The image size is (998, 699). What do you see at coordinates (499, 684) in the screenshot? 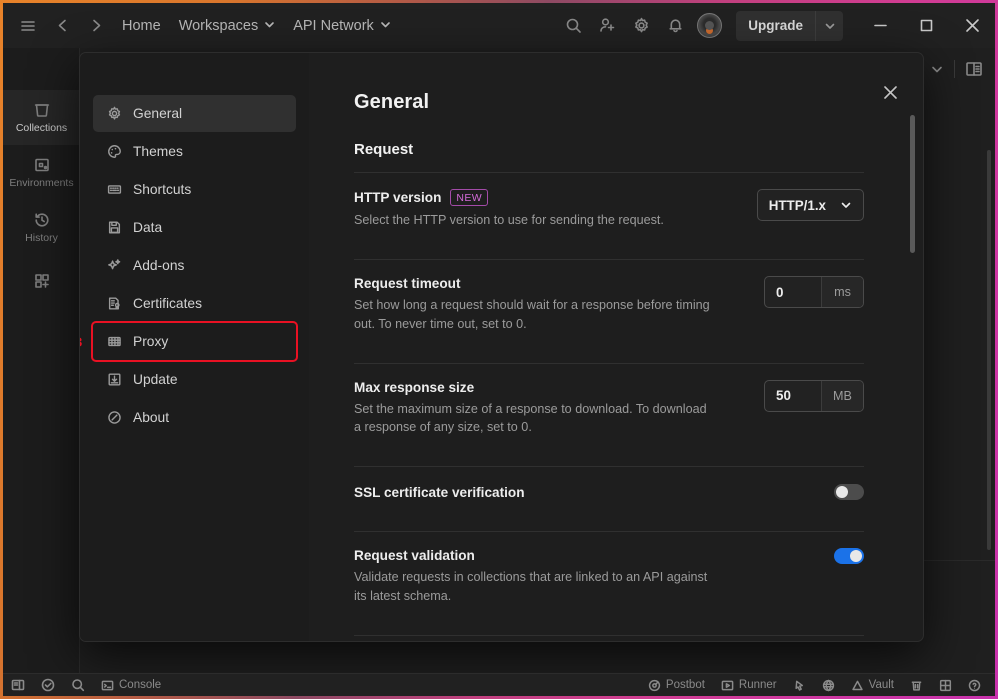
I see `statusbar: Console Postbot Runner Vault` at bounding box center [499, 684].